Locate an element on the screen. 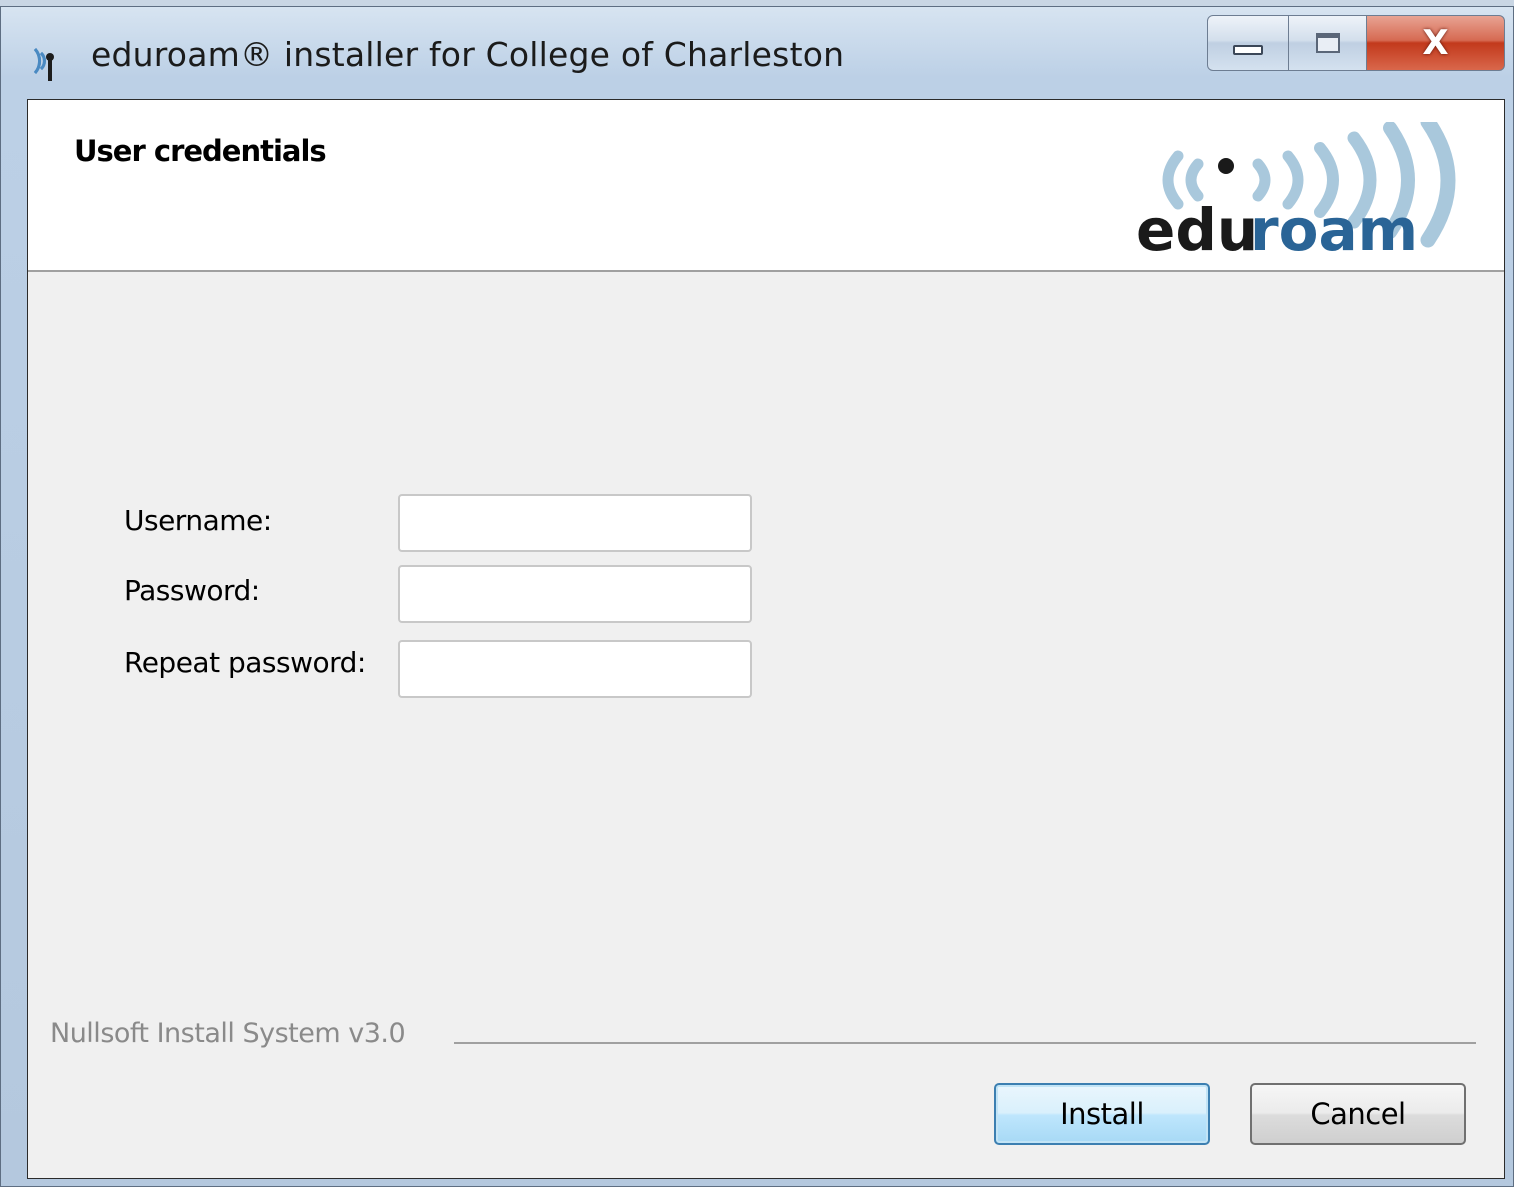 The width and height of the screenshot is (1514, 1187). minimize-button is located at coordinates (1248, 43).